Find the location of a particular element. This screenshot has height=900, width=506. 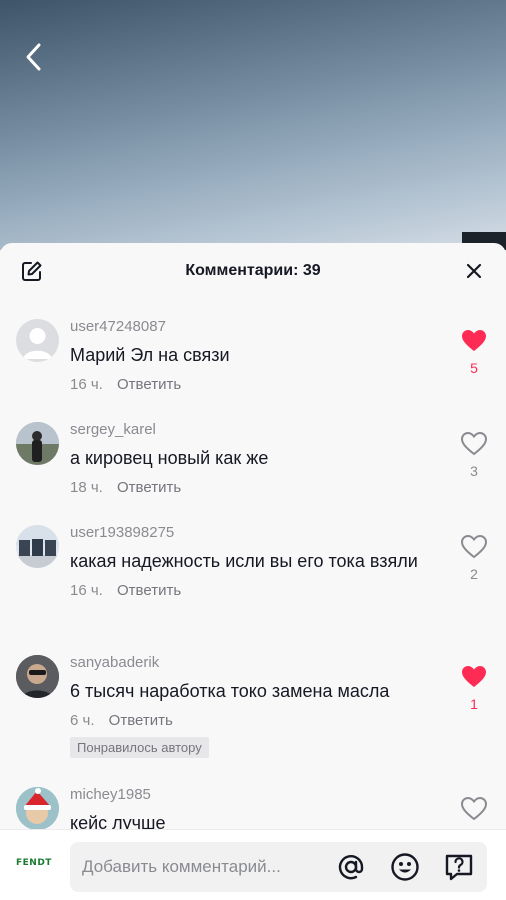

emoji-button is located at coordinates (405, 867).